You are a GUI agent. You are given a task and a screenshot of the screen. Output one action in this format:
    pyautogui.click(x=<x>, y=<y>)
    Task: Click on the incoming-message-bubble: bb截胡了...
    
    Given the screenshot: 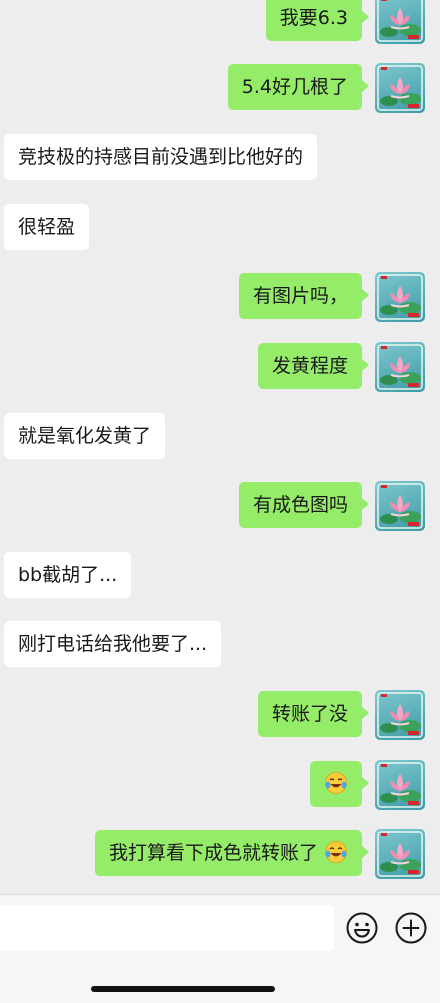 What is the action you would take?
    pyautogui.click(x=68, y=575)
    